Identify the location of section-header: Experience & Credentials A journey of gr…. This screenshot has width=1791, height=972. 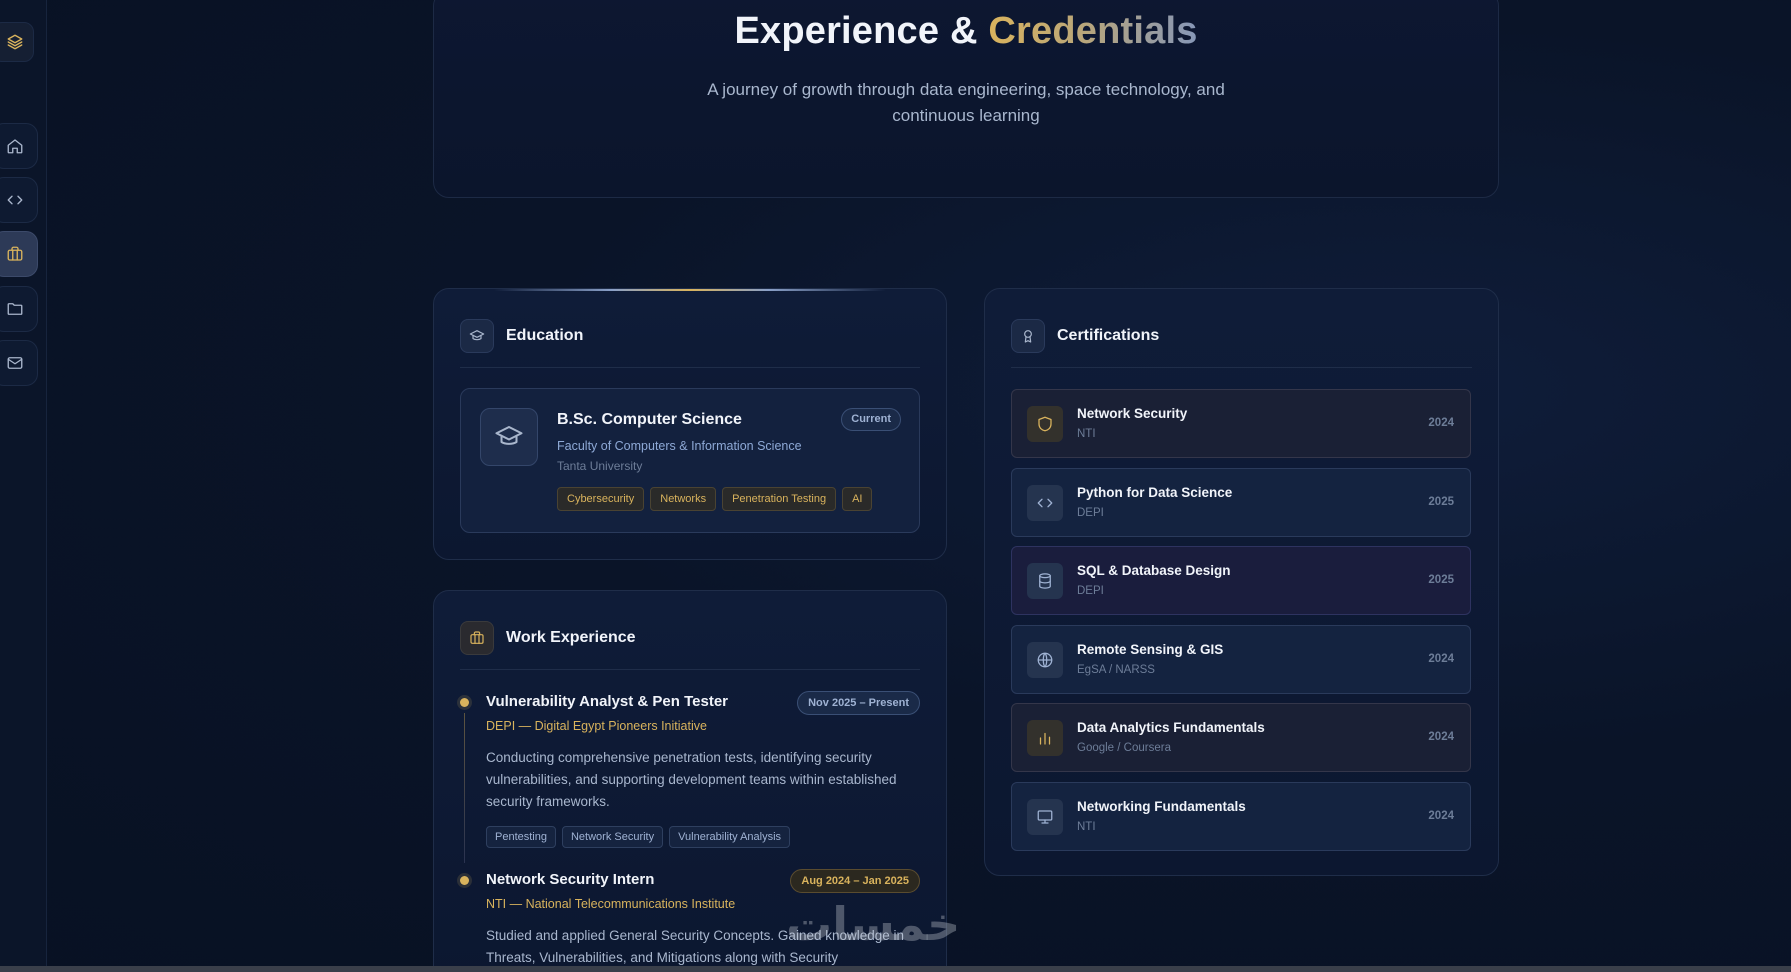
(966, 99).